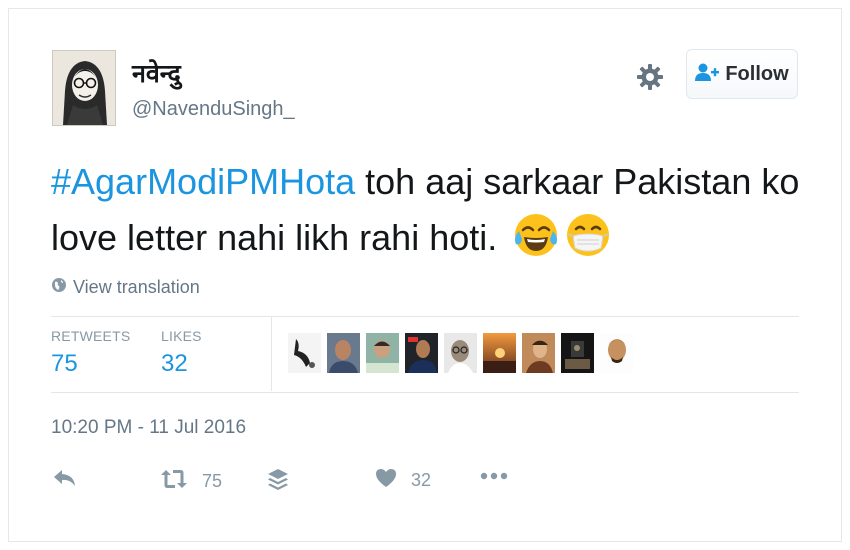 The image size is (850, 550). I want to click on view-translation-link: View translation, so click(125, 287).